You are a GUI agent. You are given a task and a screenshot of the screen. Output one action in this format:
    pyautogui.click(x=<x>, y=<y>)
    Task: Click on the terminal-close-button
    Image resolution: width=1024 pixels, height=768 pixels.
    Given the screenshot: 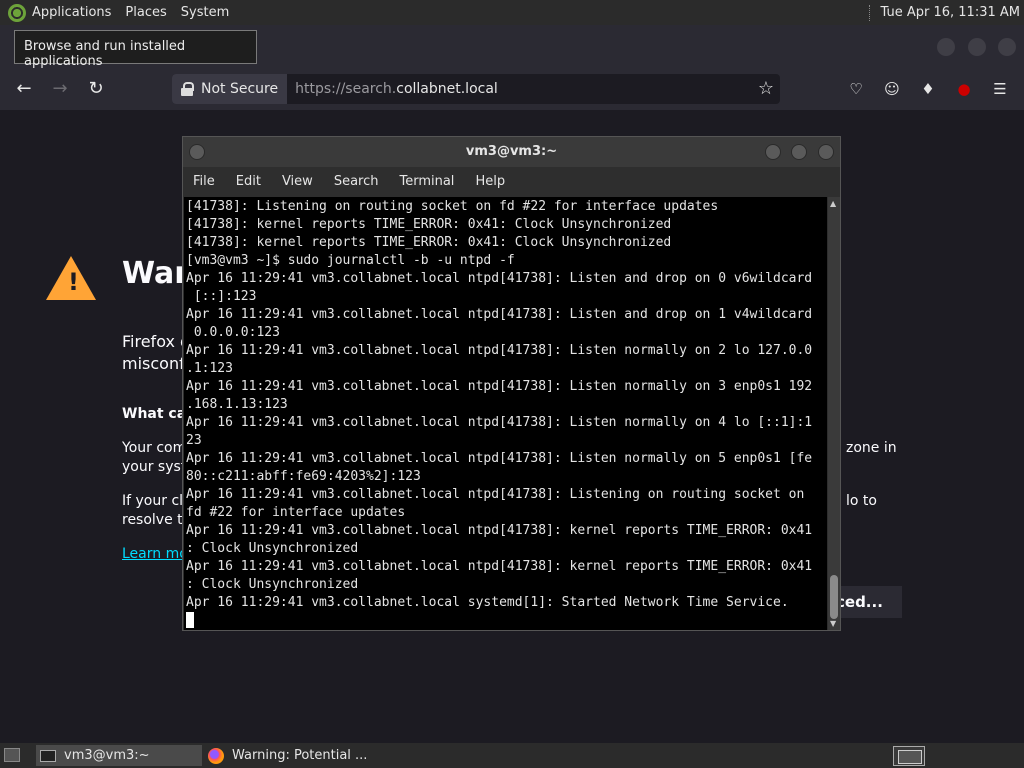 What is the action you would take?
    pyautogui.click(x=826, y=152)
    